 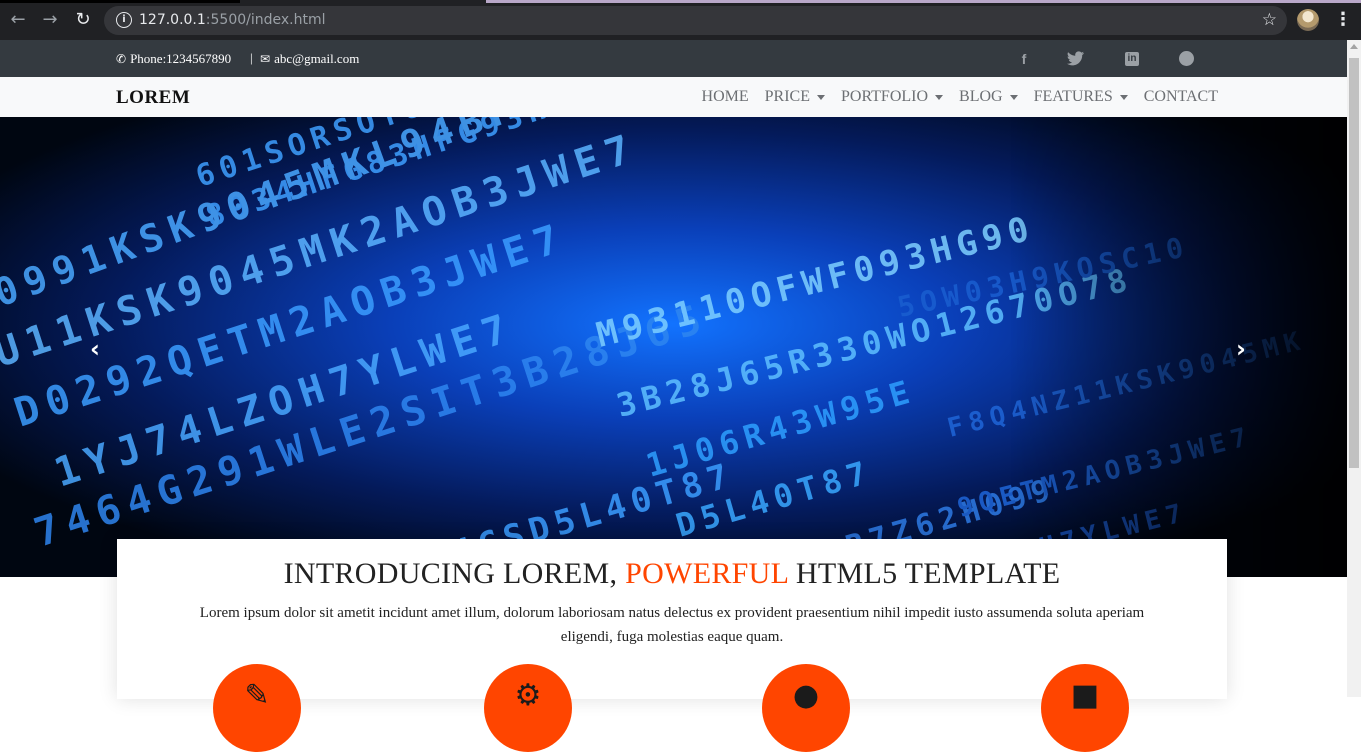 What do you see at coordinates (172, 20) in the screenshot?
I see `url-host: 127.0.0.1` at bounding box center [172, 20].